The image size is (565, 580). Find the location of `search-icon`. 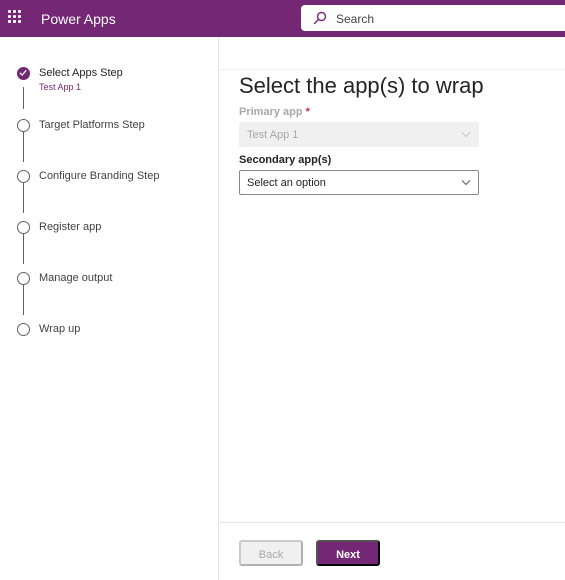

search-icon is located at coordinates (320, 18).